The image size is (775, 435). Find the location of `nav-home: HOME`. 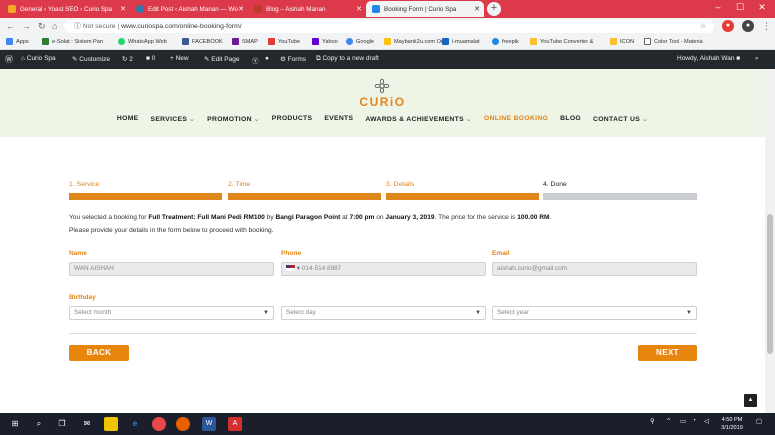

nav-home: HOME is located at coordinates (128, 119).